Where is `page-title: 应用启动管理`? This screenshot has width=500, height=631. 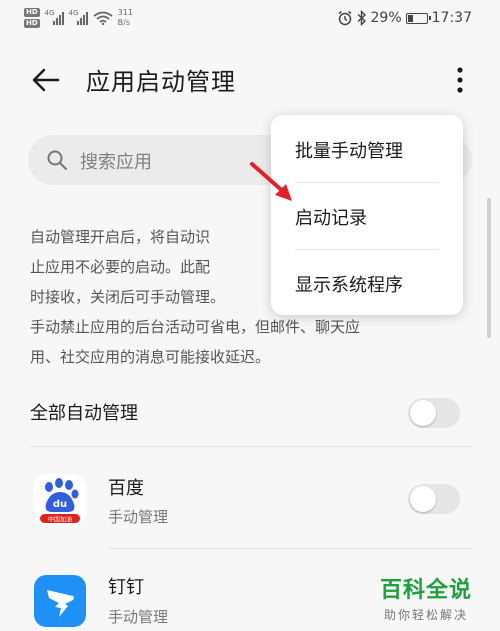 page-title: 应用启动管理 is located at coordinates (161, 82).